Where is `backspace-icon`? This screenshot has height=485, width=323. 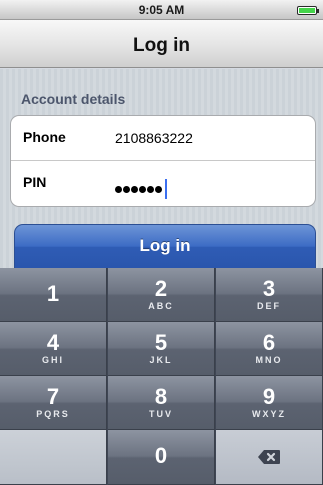 backspace-icon is located at coordinates (269, 457).